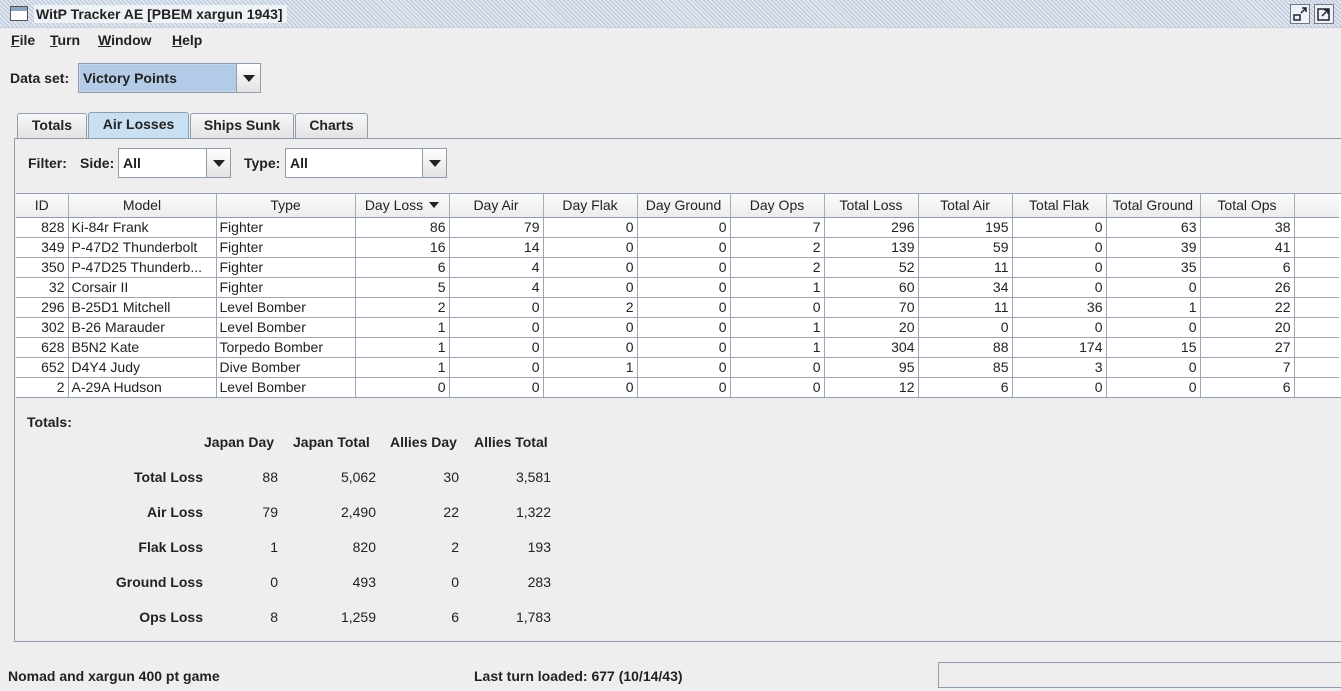 Image resolution: width=1341 pixels, height=691 pixels. I want to click on col-header-day-ground: Day Ground, so click(684, 206).